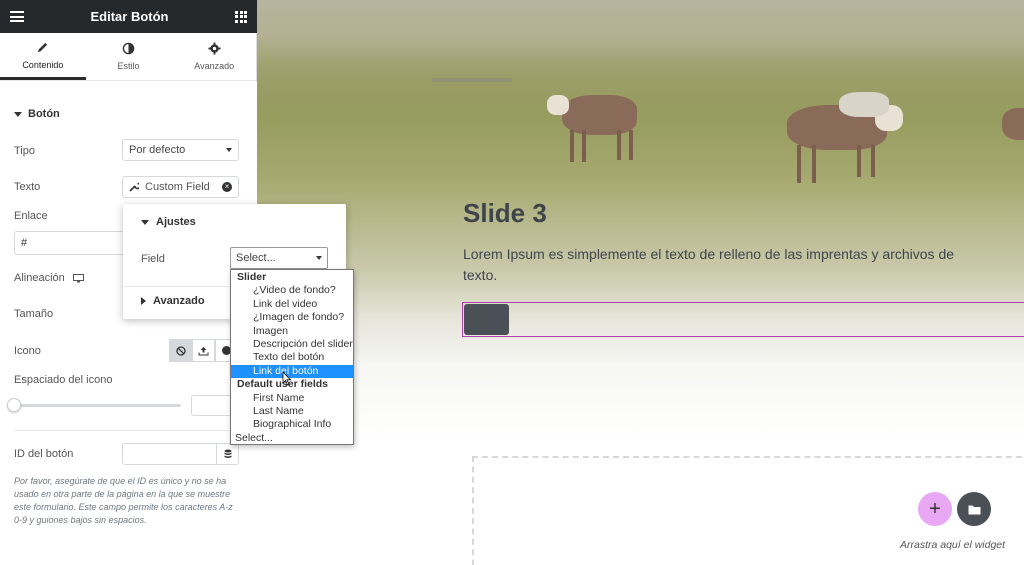  I want to click on add-section-button: +, so click(935, 509).